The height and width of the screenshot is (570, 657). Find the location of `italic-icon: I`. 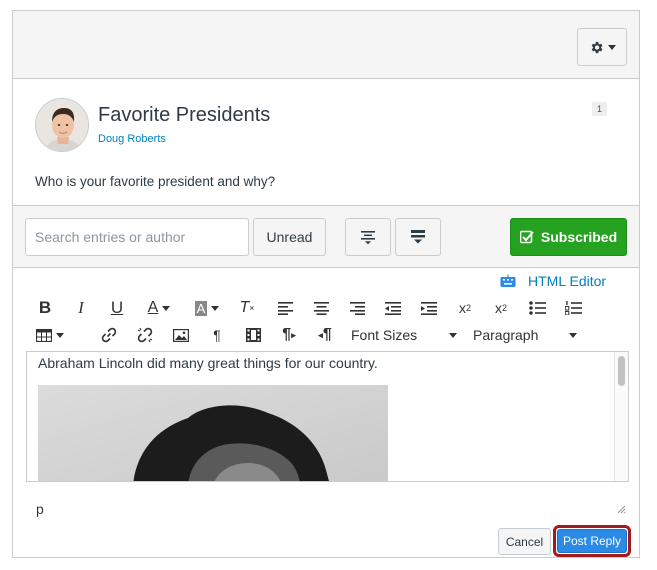

italic-icon: I is located at coordinates (81, 308).